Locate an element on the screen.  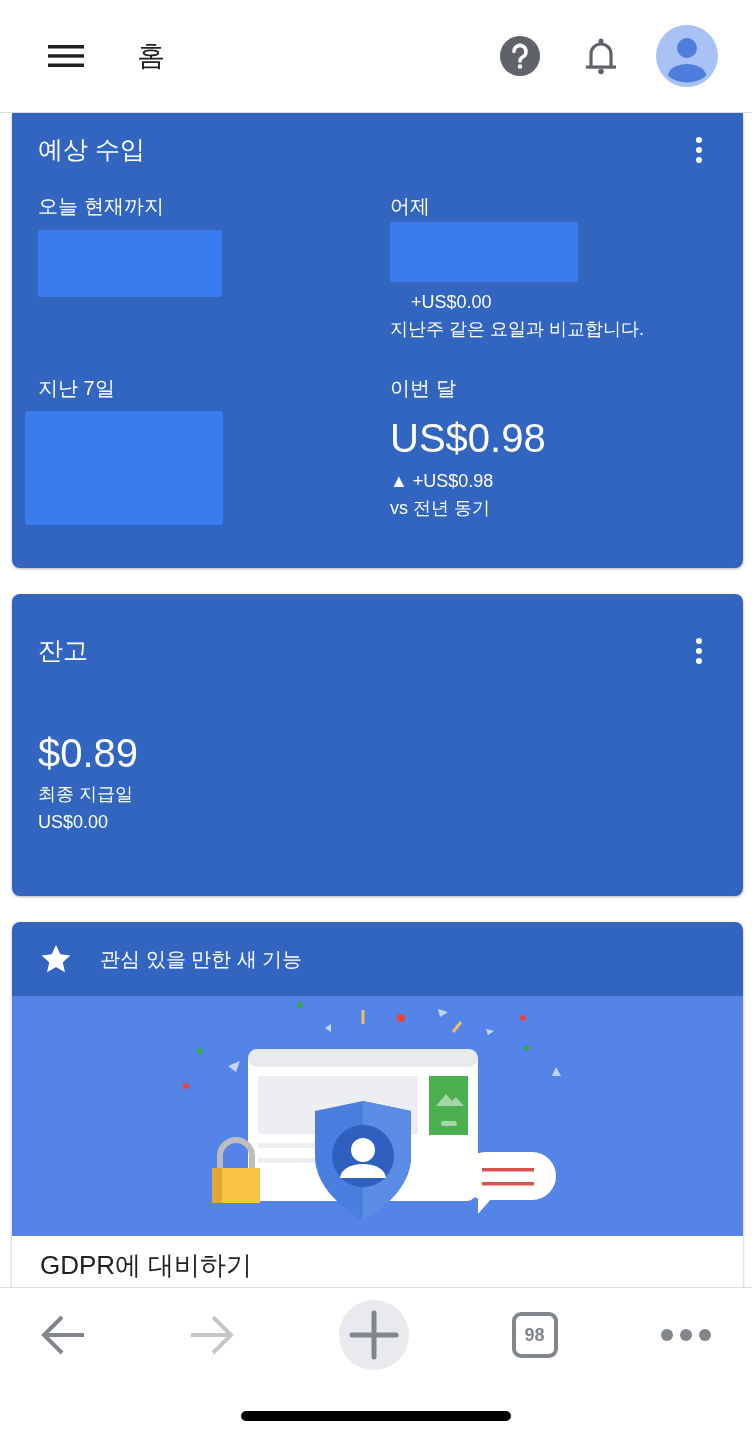
tab-count-button: 98 is located at coordinates (534, 1335).